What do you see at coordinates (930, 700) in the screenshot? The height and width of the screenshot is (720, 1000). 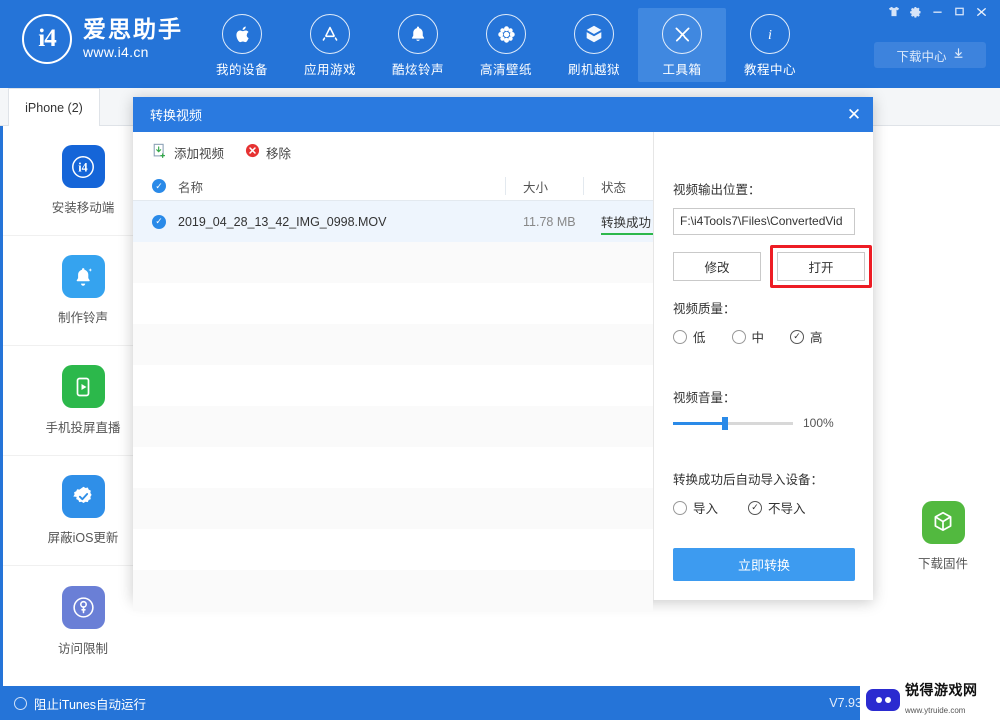 I see `watermark: 锐得游戏网 www.ytruide.com` at bounding box center [930, 700].